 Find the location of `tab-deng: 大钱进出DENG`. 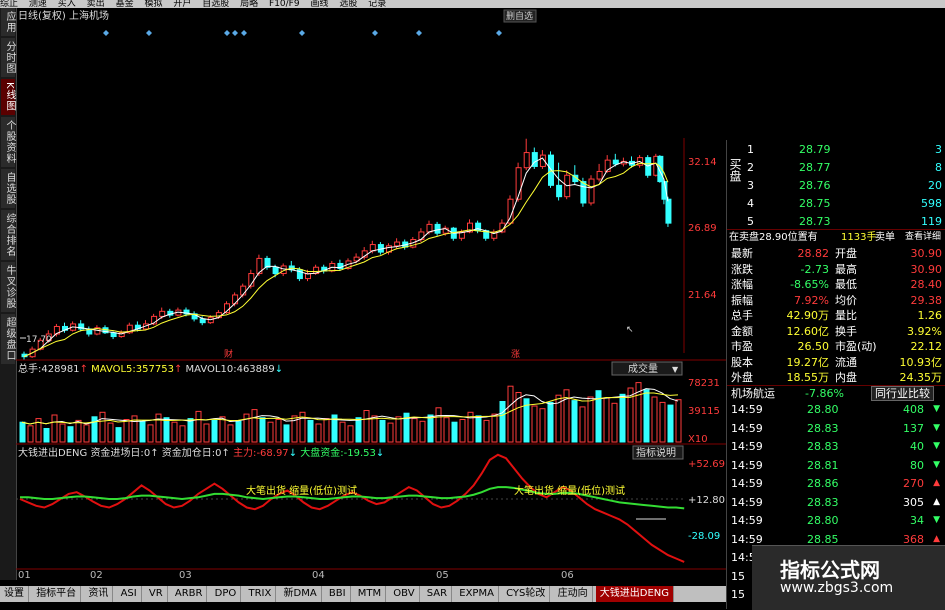

tab-deng: 大钱进出DENG is located at coordinates (635, 594).